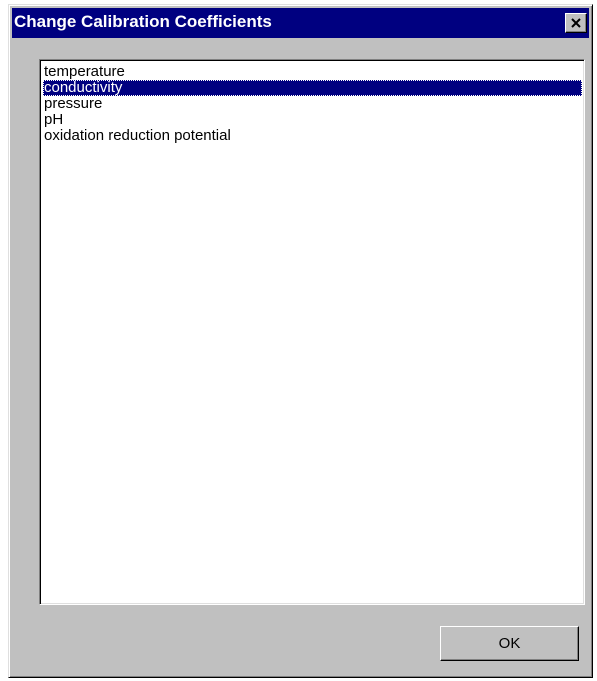  Describe the element at coordinates (143, 21) in the screenshot. I see `dialog-title: Change Calibration Coefficients` at that location.